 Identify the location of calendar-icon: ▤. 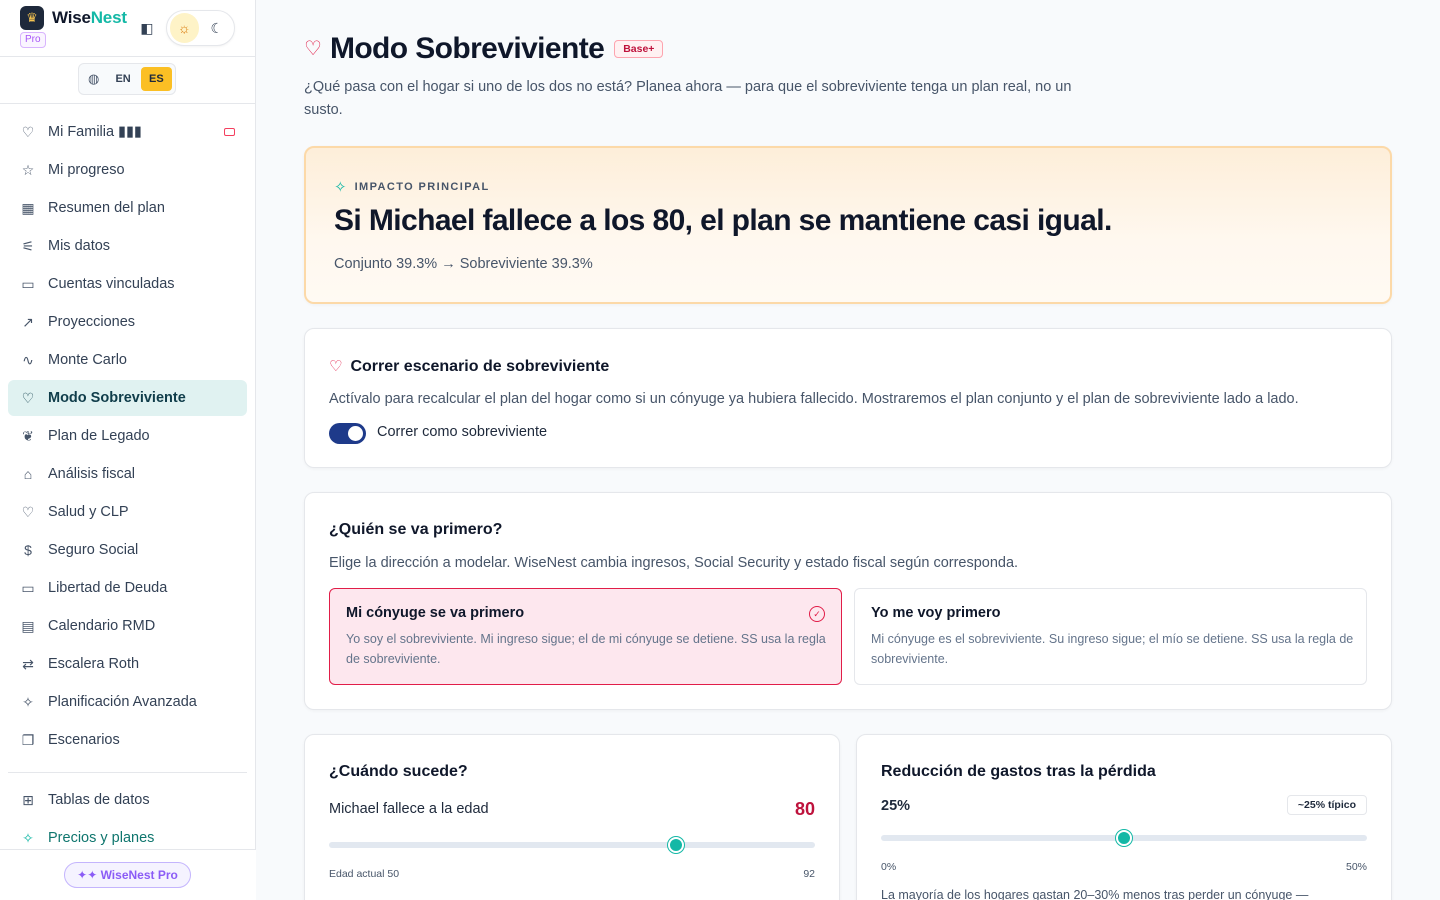
(28, 625).